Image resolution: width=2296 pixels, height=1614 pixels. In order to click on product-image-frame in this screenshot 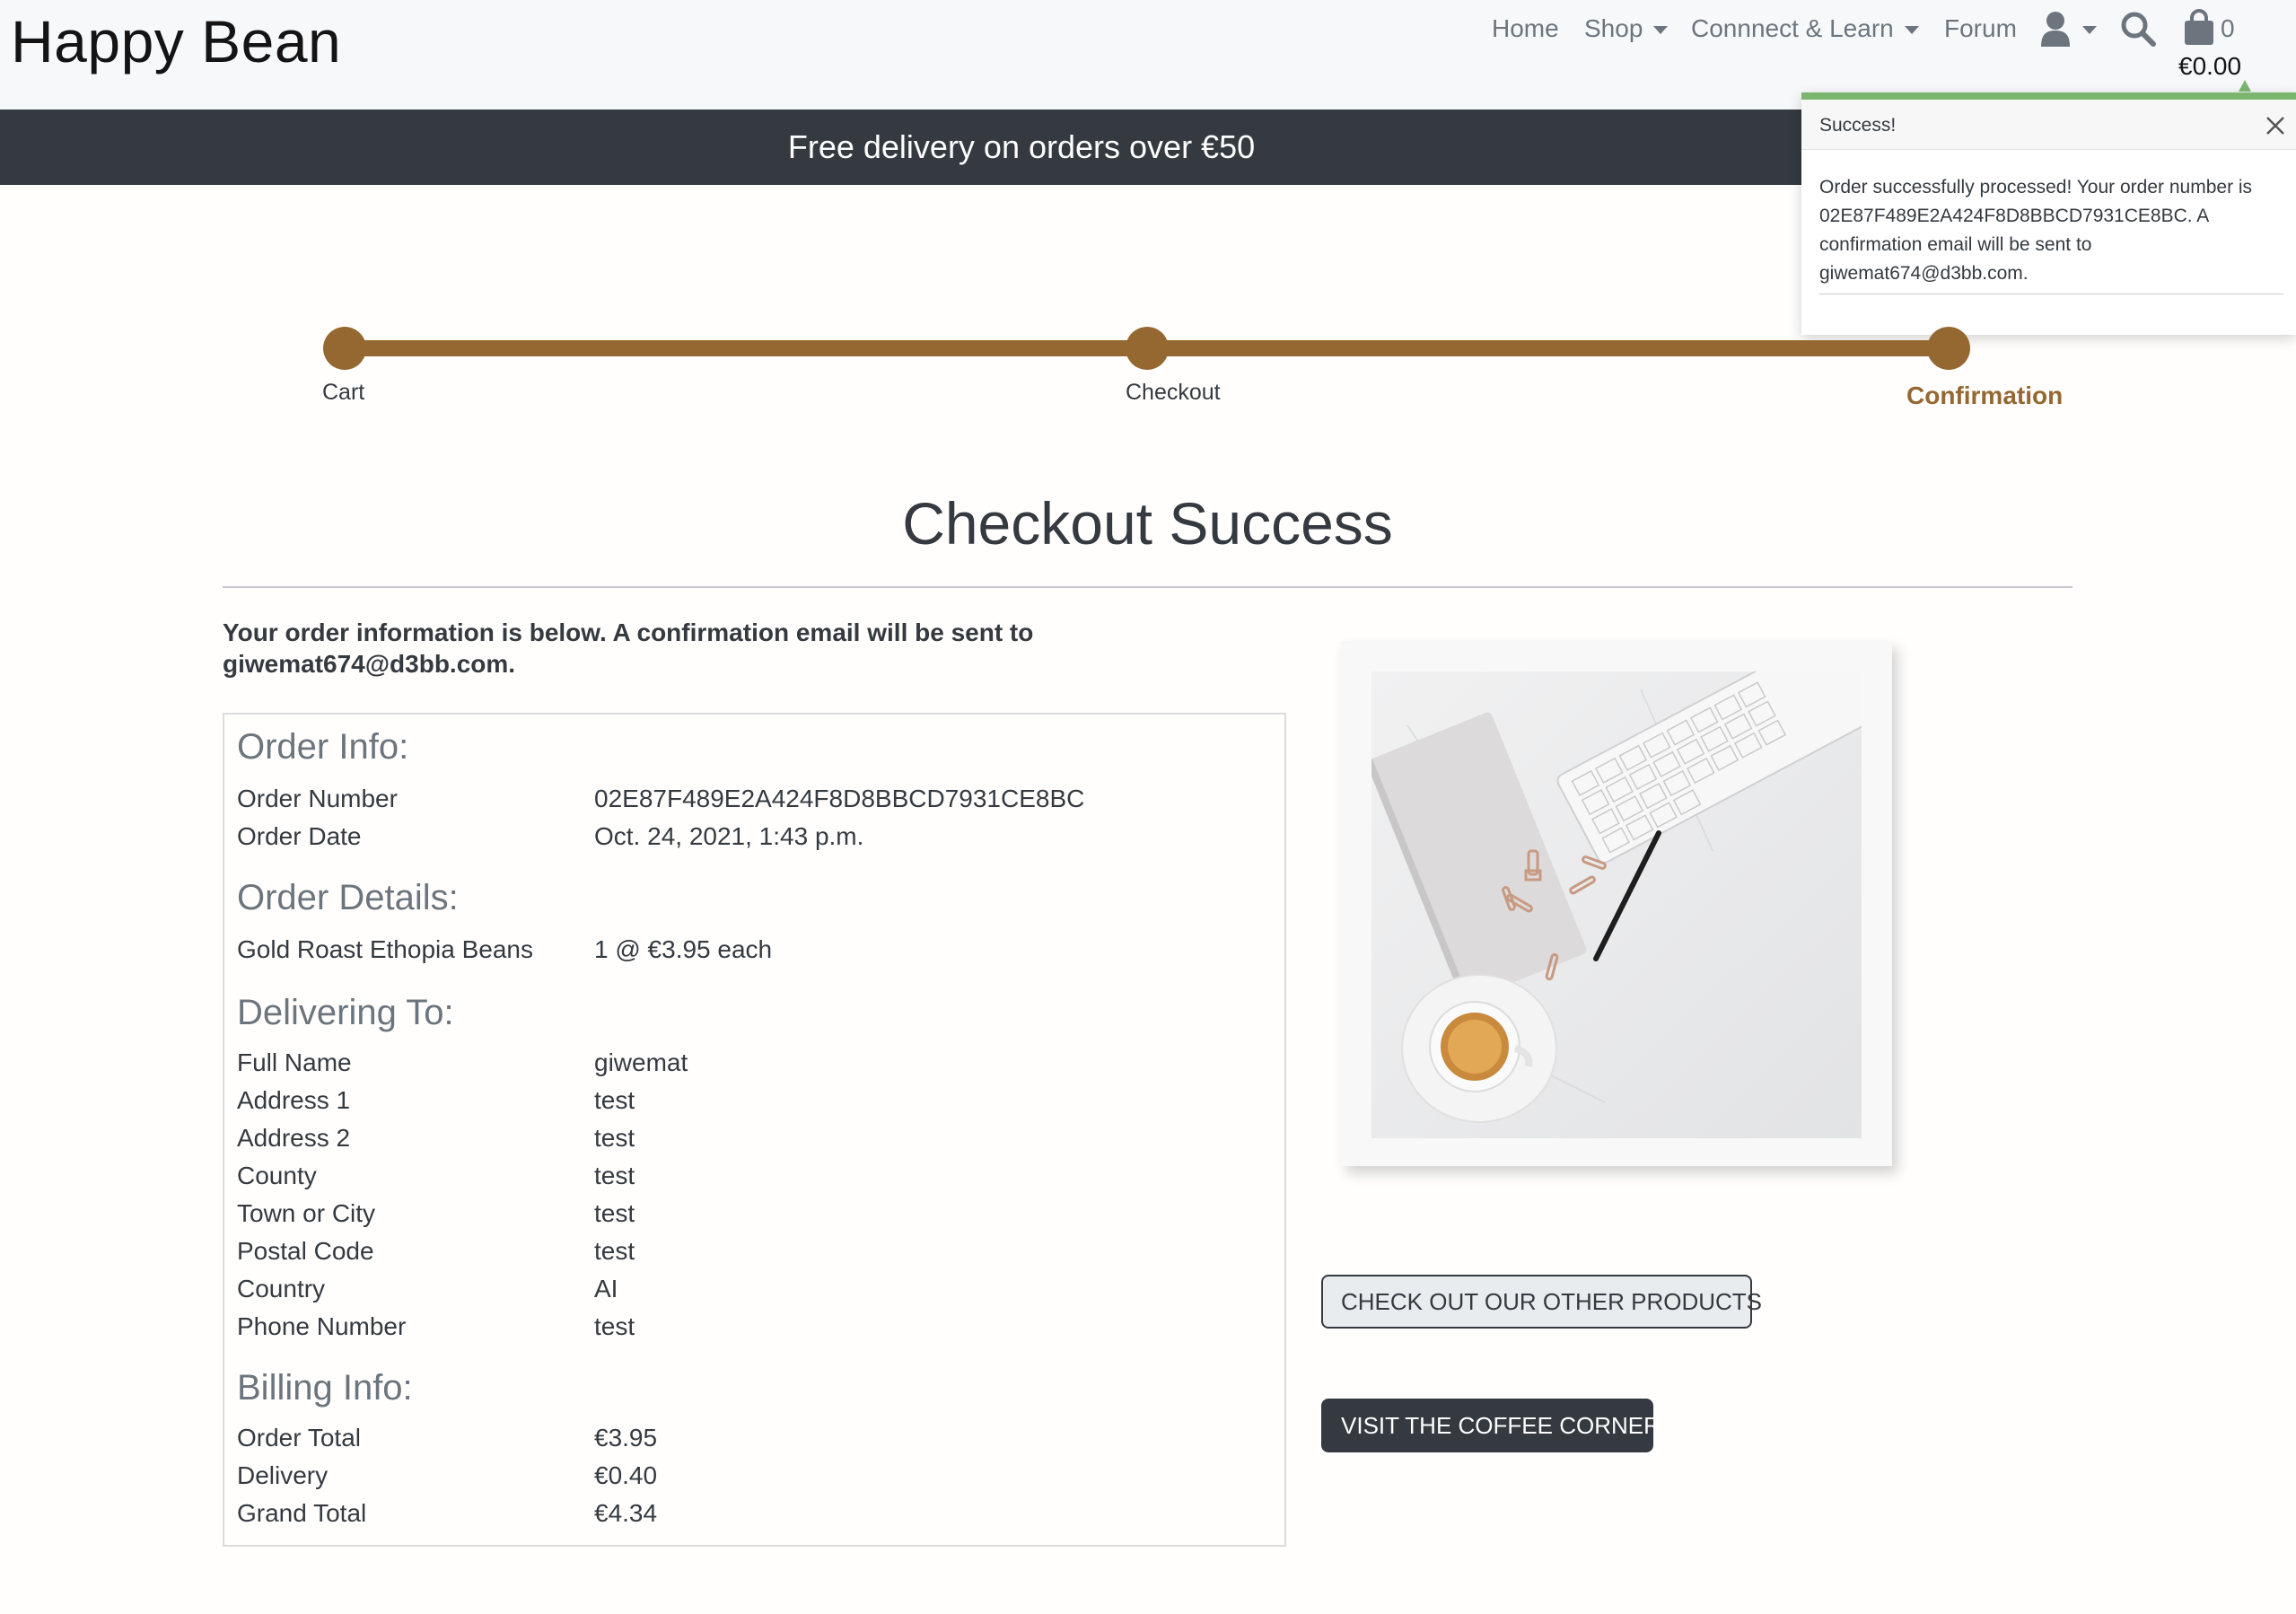, I will do `click(1616, 903)`.